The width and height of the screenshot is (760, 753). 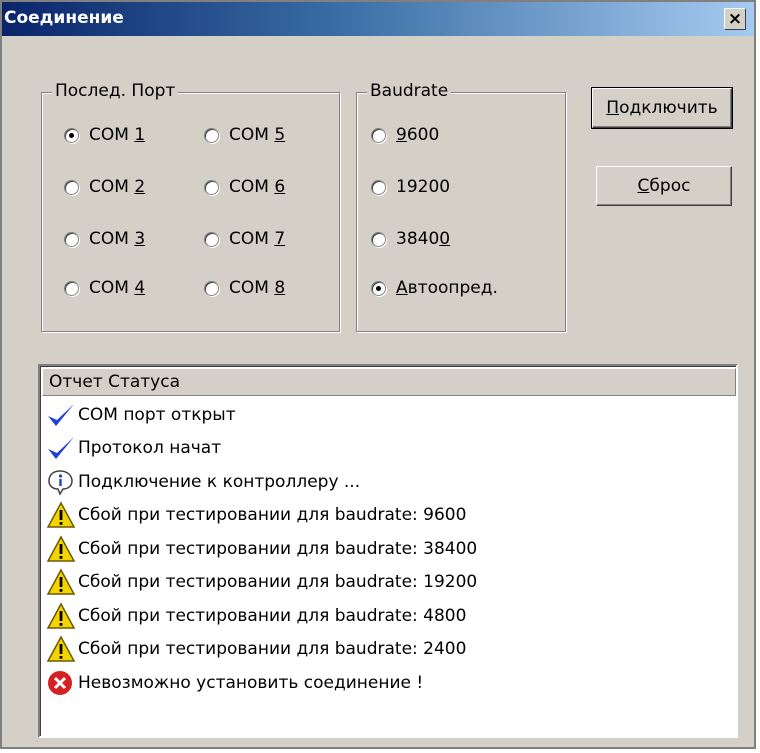 I want to click on connect-button: Подключить, so click(x=662, y=108).